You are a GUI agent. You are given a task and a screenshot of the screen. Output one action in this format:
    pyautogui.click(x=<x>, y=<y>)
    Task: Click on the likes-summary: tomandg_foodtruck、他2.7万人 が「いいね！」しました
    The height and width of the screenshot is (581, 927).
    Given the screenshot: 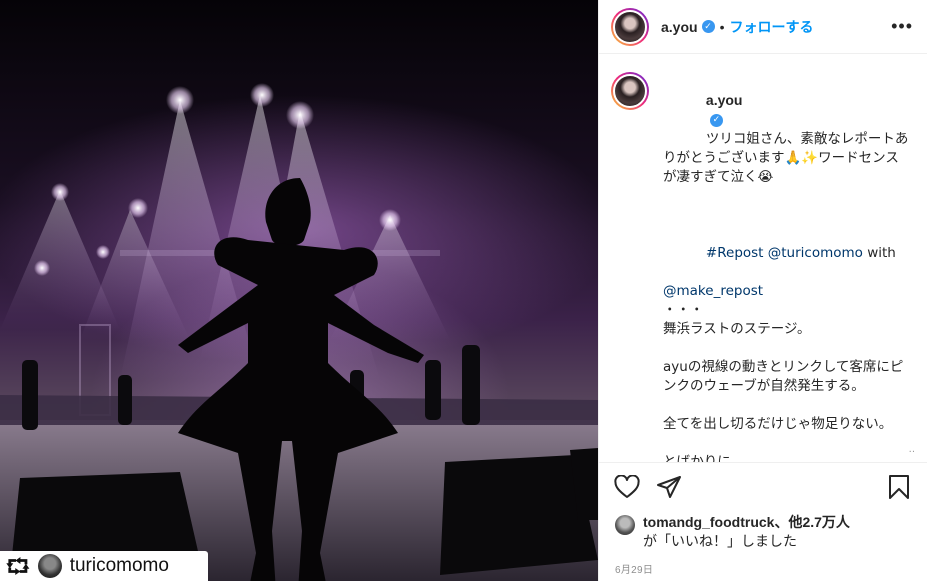 What is the action you would take?
    pyautogui.click(x=765, y=532)
    